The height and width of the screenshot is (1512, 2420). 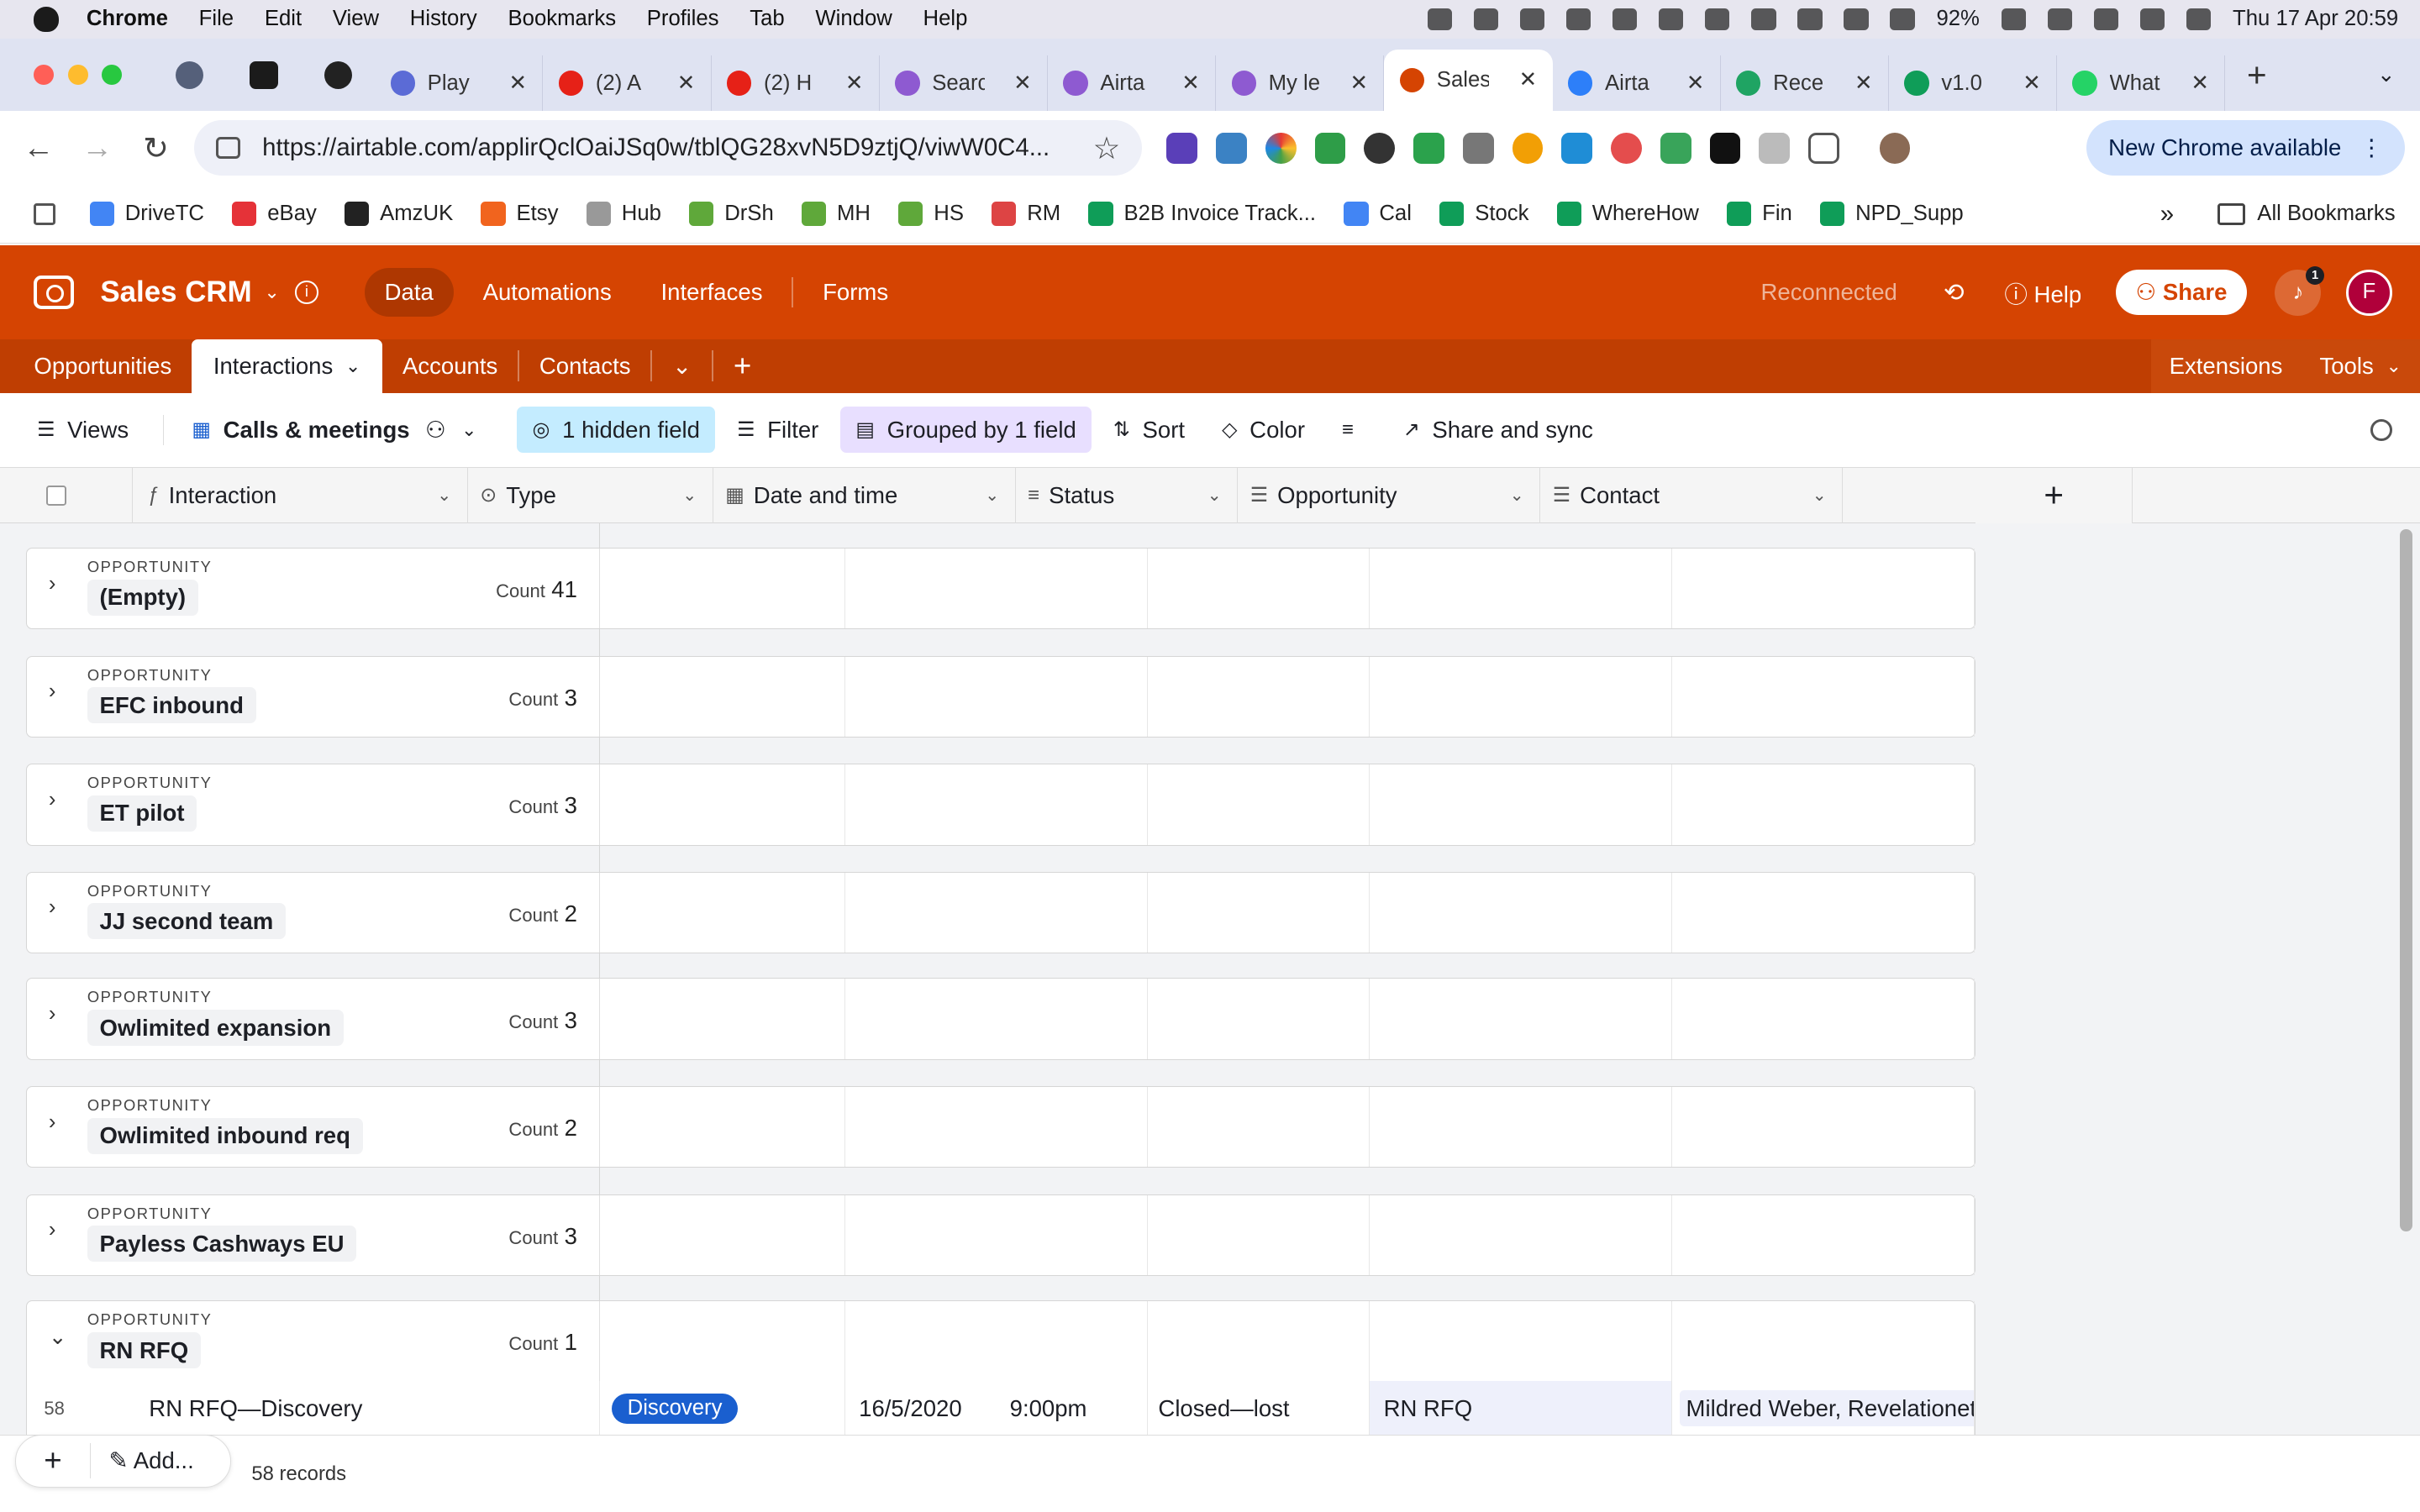 I want to click on tab-opportunities: Opportunities, so click(x=96, y=366).